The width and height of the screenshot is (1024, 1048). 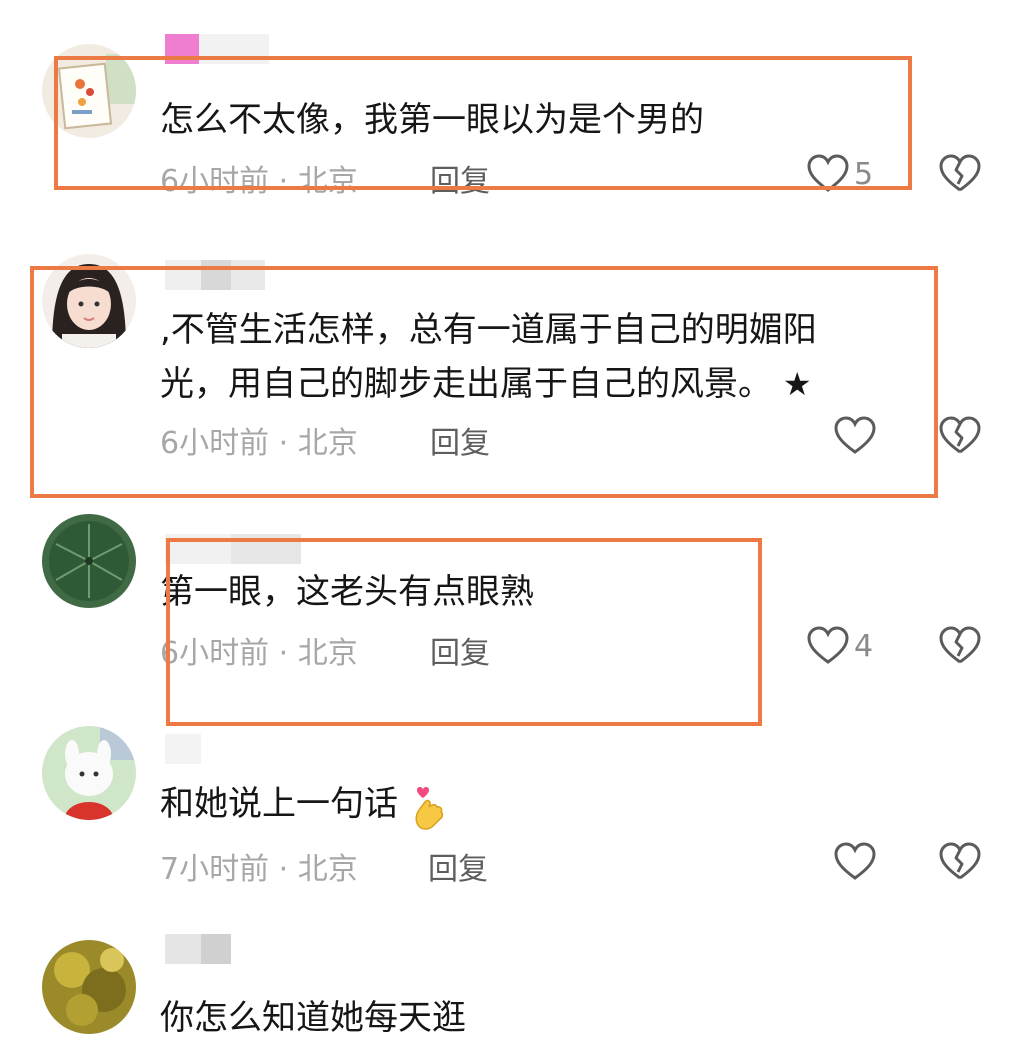 What do you see at coordinates (466, 384) in the screenshot?
I see `comment-text-line-2-content: 光，用自己的脚步走出属于自己的风景。` at bounding box center [466, 384].